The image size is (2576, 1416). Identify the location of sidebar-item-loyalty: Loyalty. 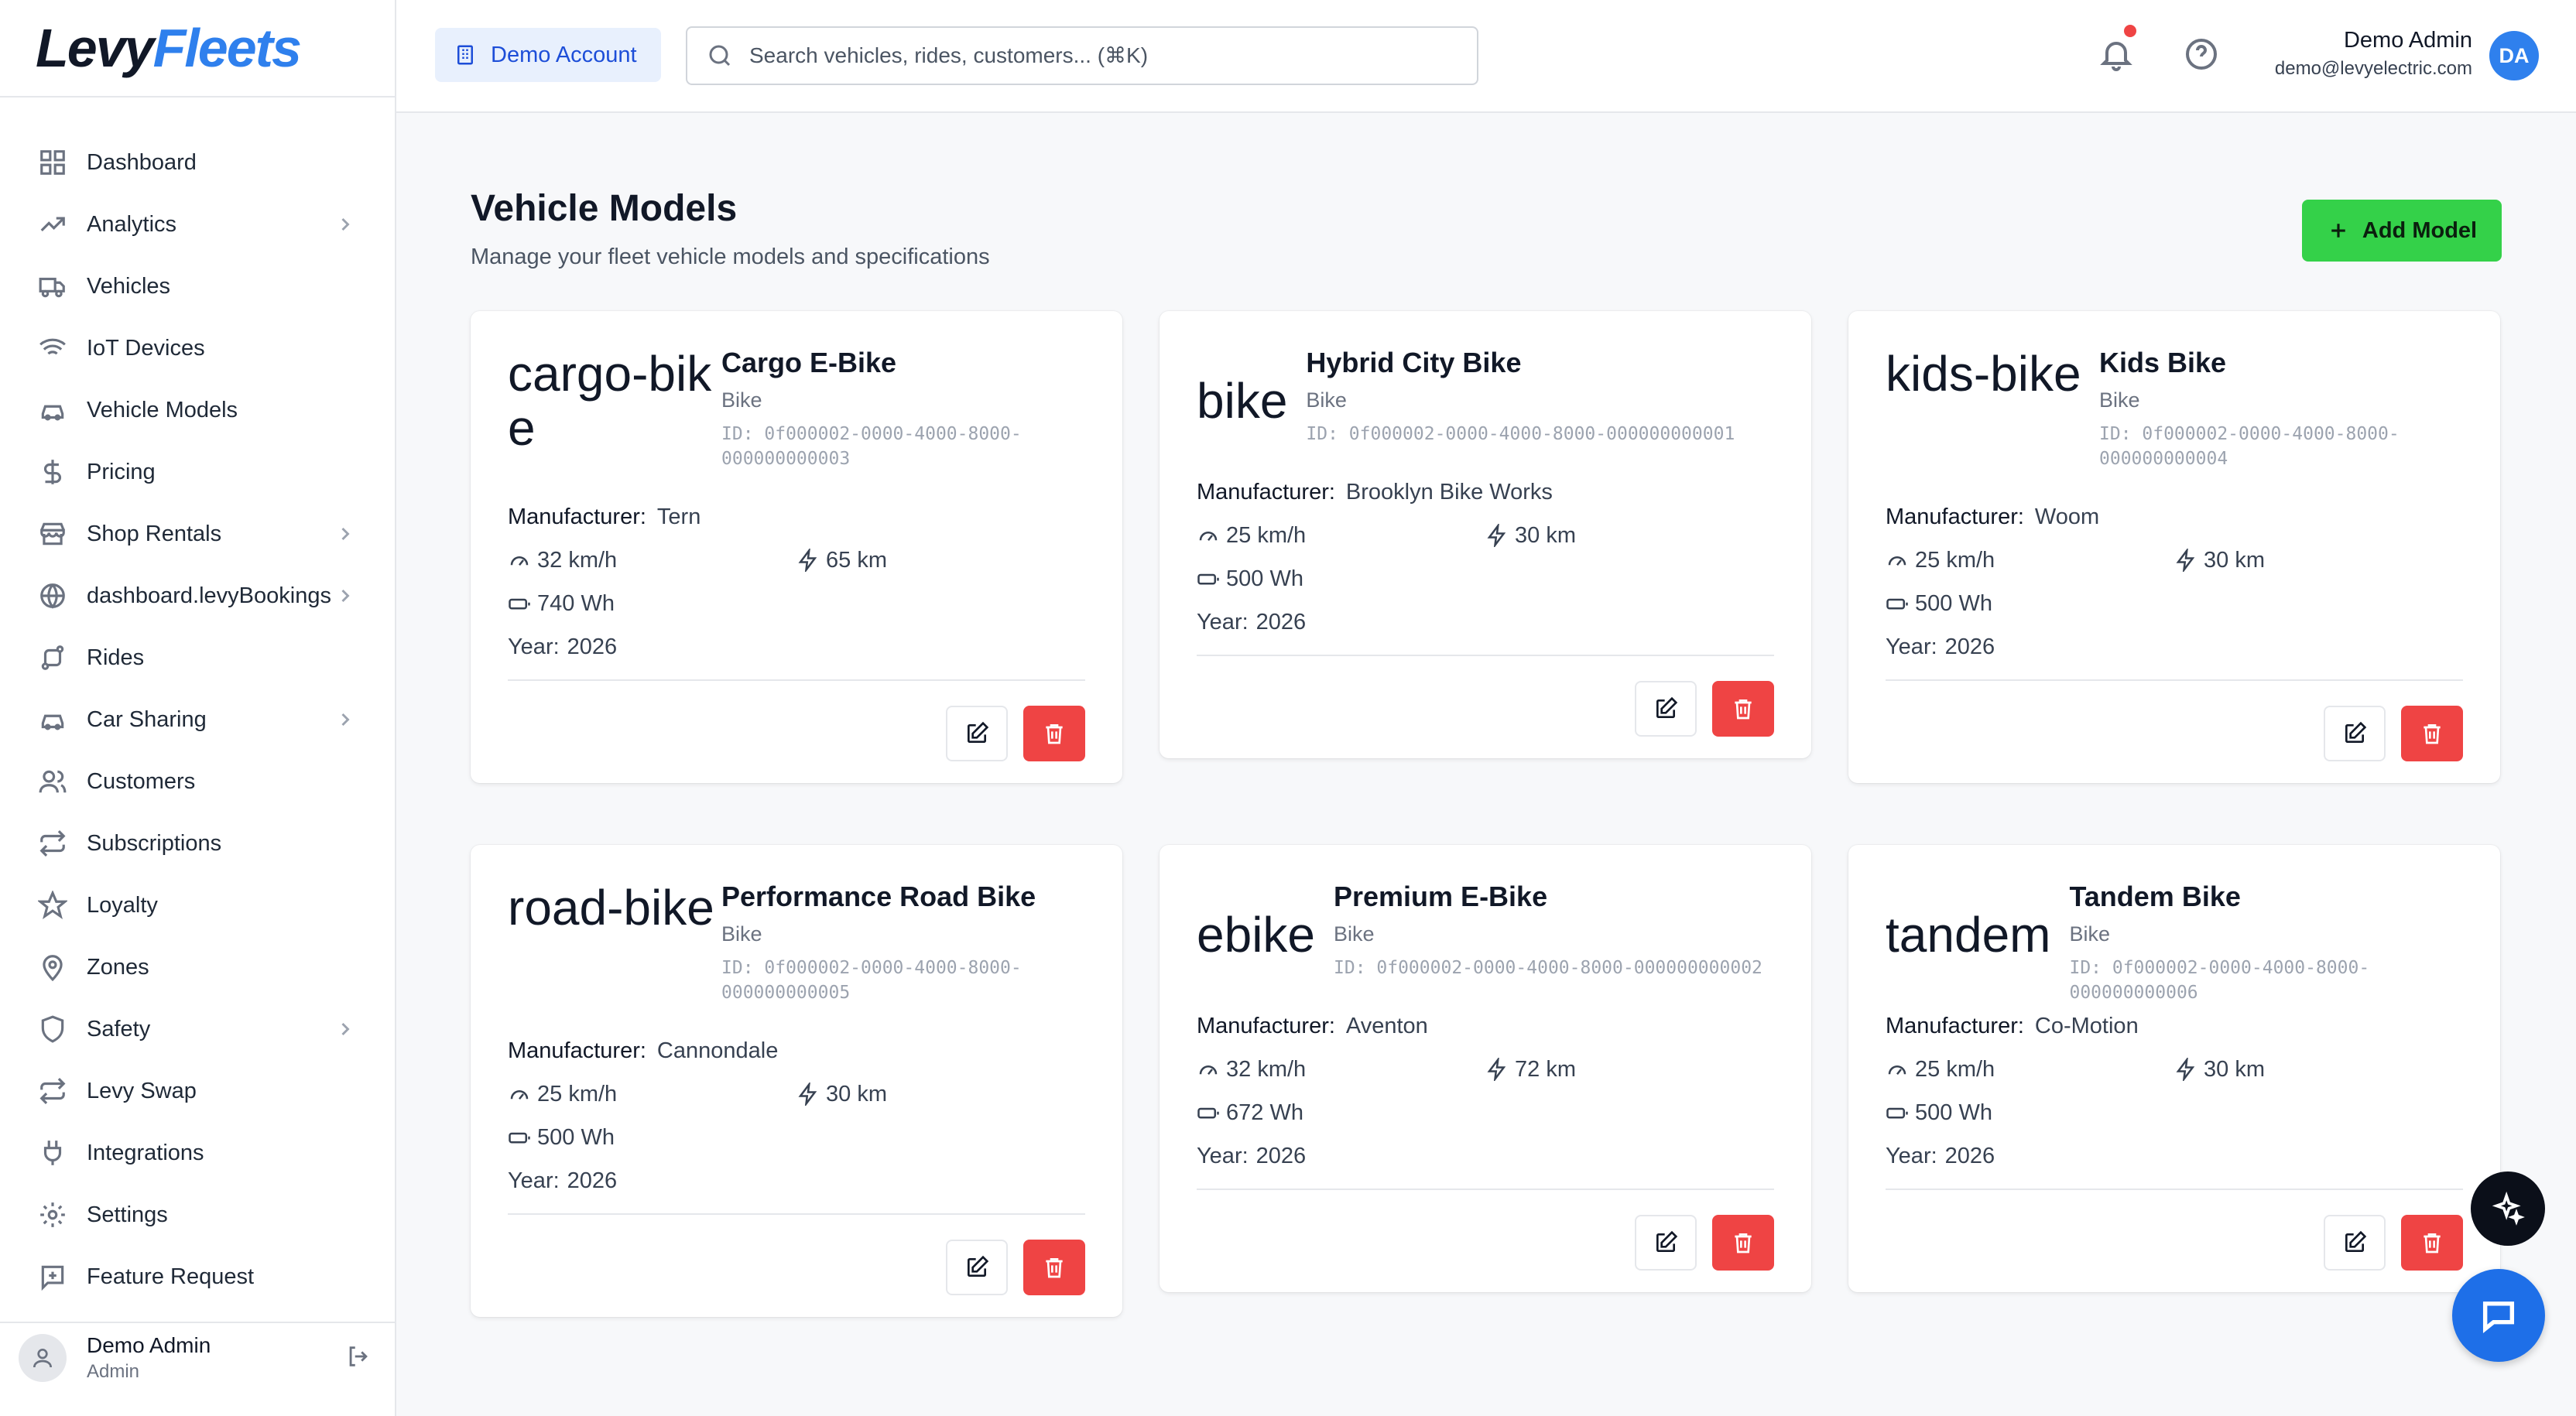
(197, 905).